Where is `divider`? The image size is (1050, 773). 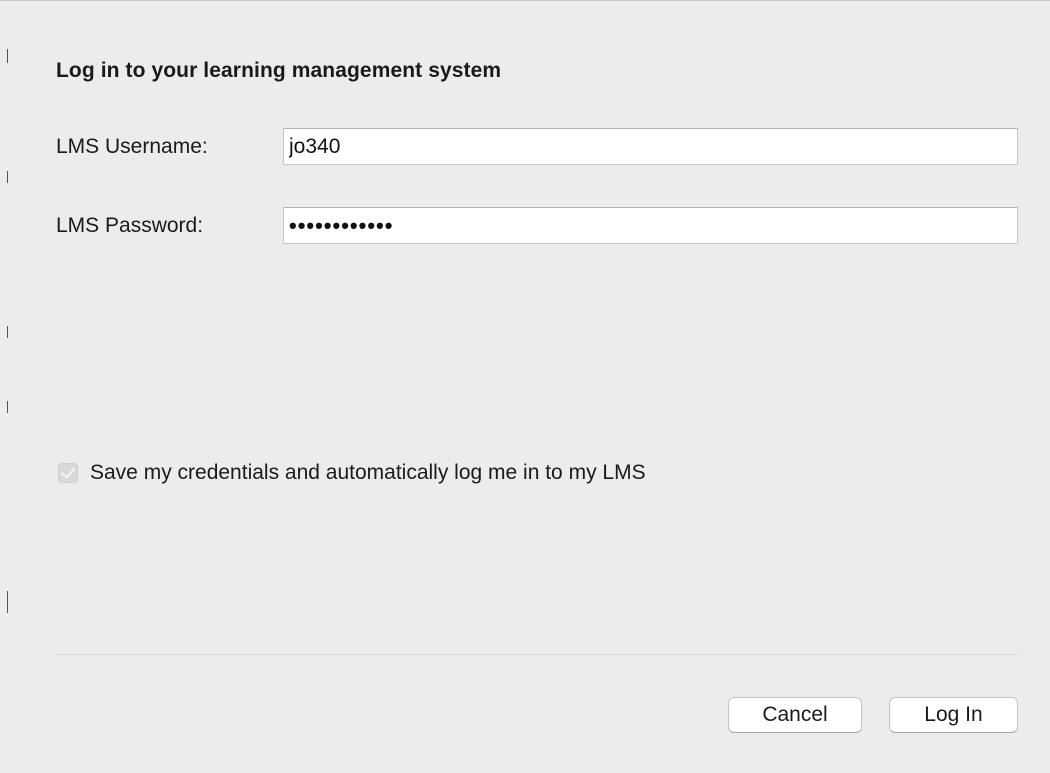
divider is located at coordinates (537, 654).